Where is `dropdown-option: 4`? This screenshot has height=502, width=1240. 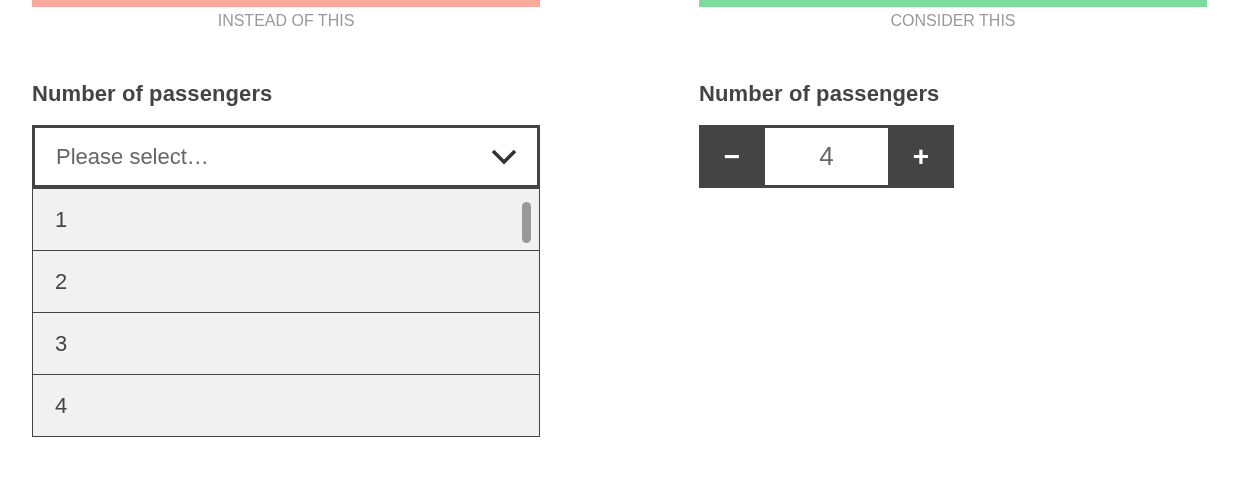 dropdown-option: 4 is located at coordinates (286, 405).